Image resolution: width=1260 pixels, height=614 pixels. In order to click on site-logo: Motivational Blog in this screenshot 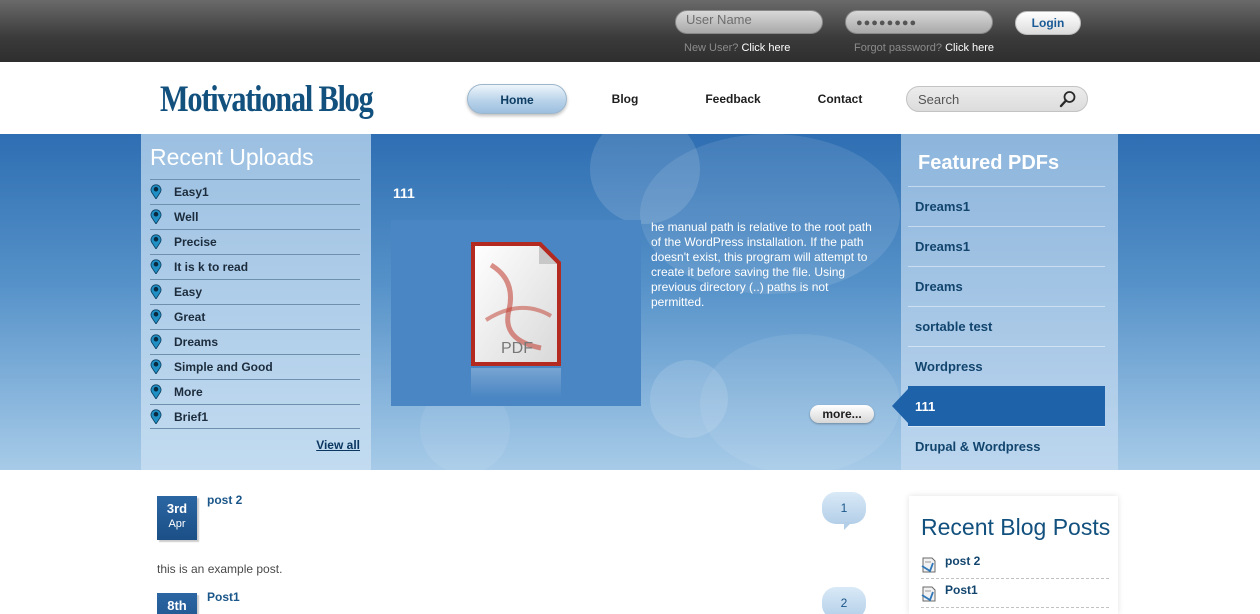, I will do `click(267, 99)`.